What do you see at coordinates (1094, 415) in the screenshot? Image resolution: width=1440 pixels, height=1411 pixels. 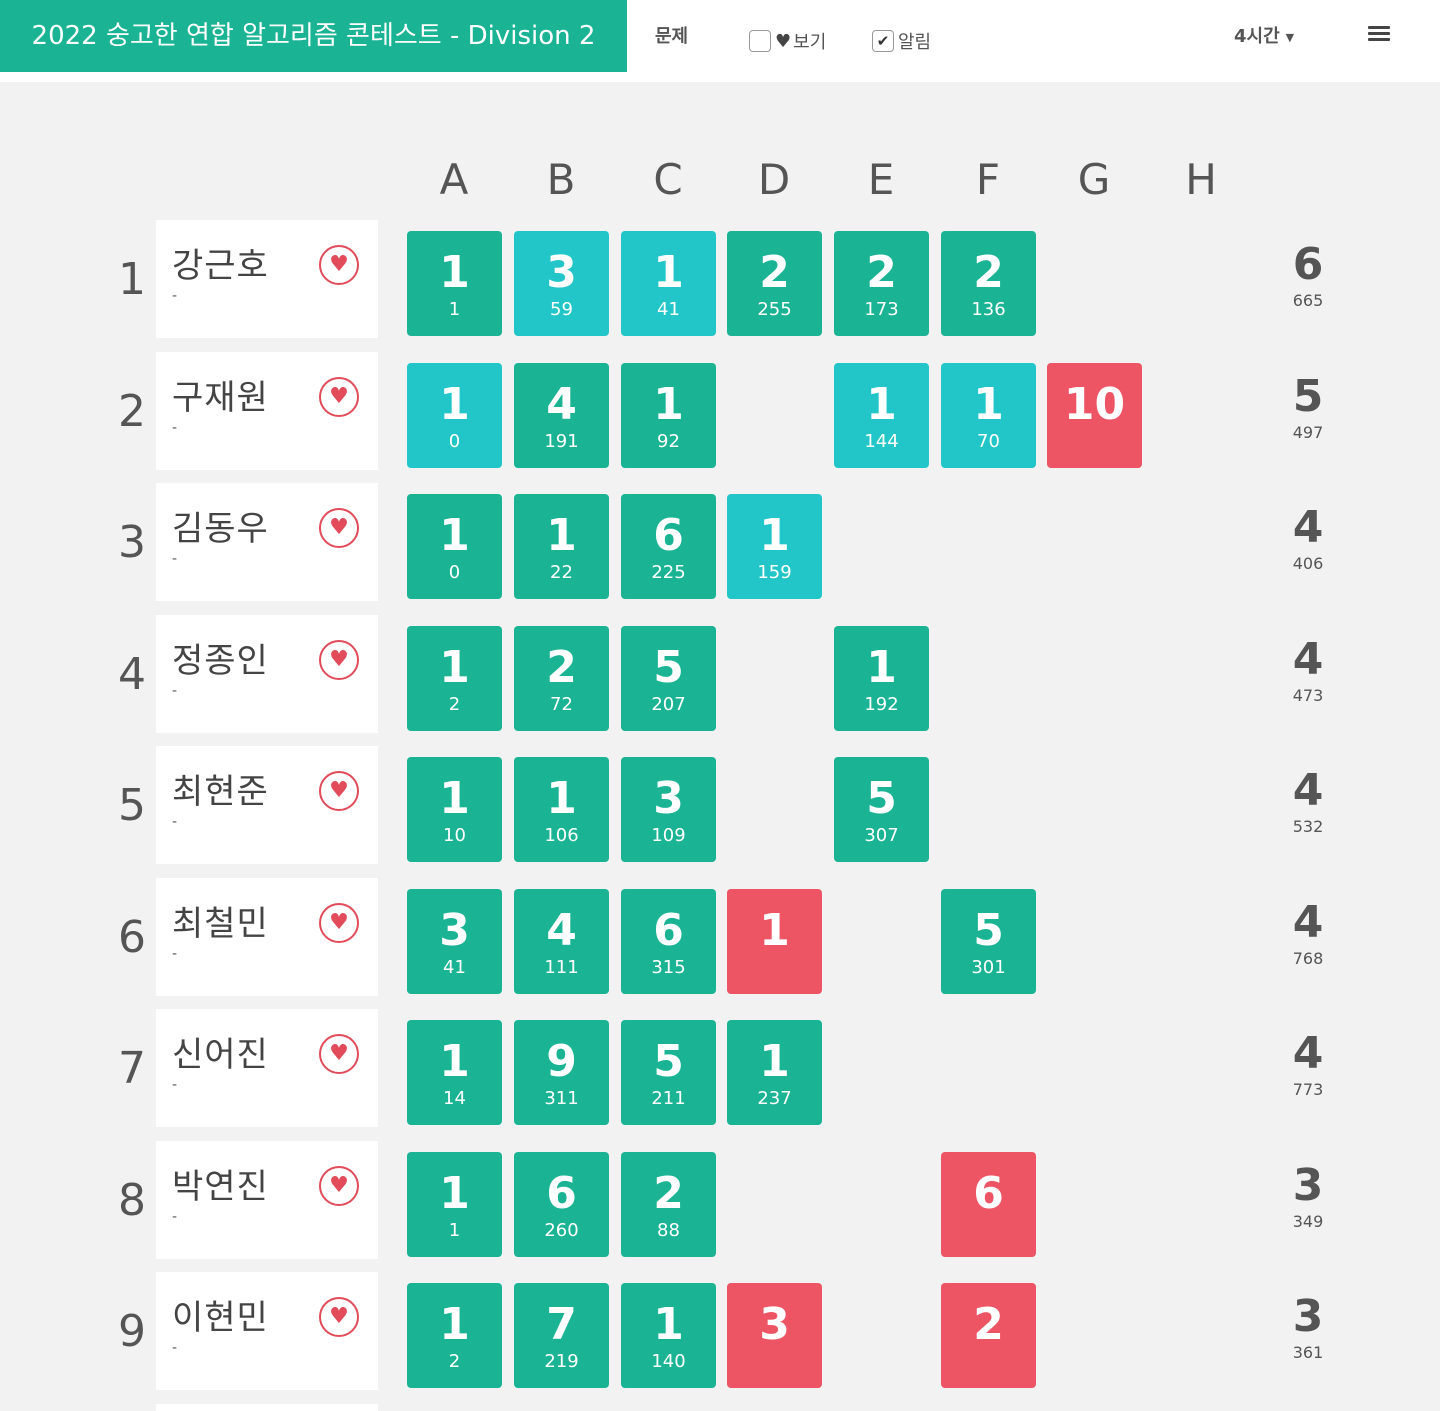 I see `problem-cell-g: 10` at bounding box center [1094, 415].